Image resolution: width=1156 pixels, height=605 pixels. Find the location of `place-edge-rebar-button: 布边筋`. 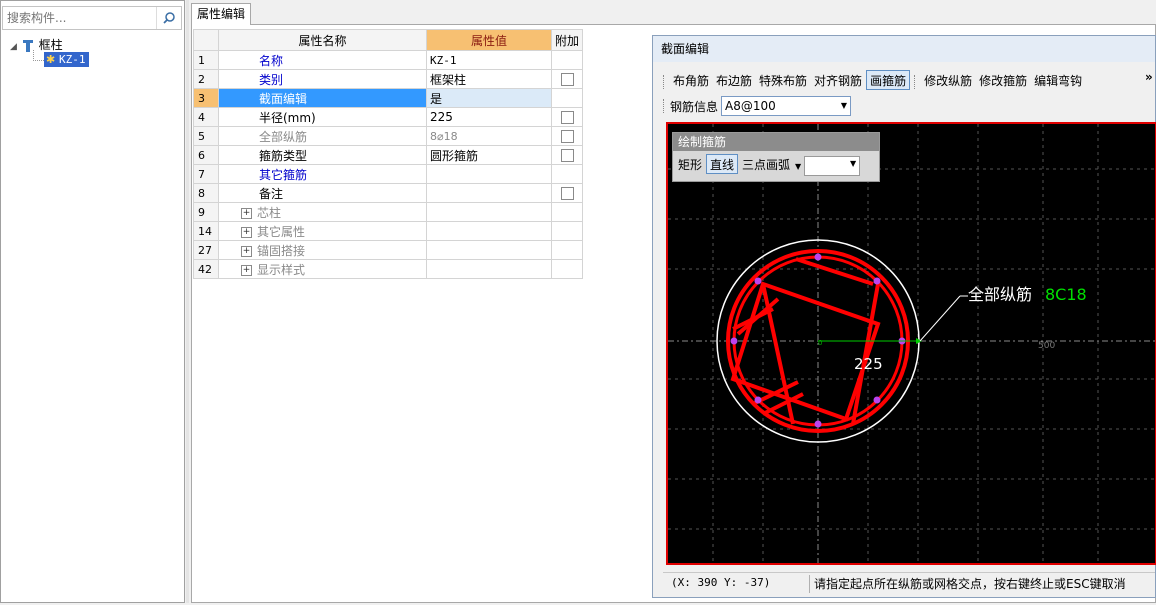

place-edge-rebar-button: 布边筋 is located at coordinates (734, 81).